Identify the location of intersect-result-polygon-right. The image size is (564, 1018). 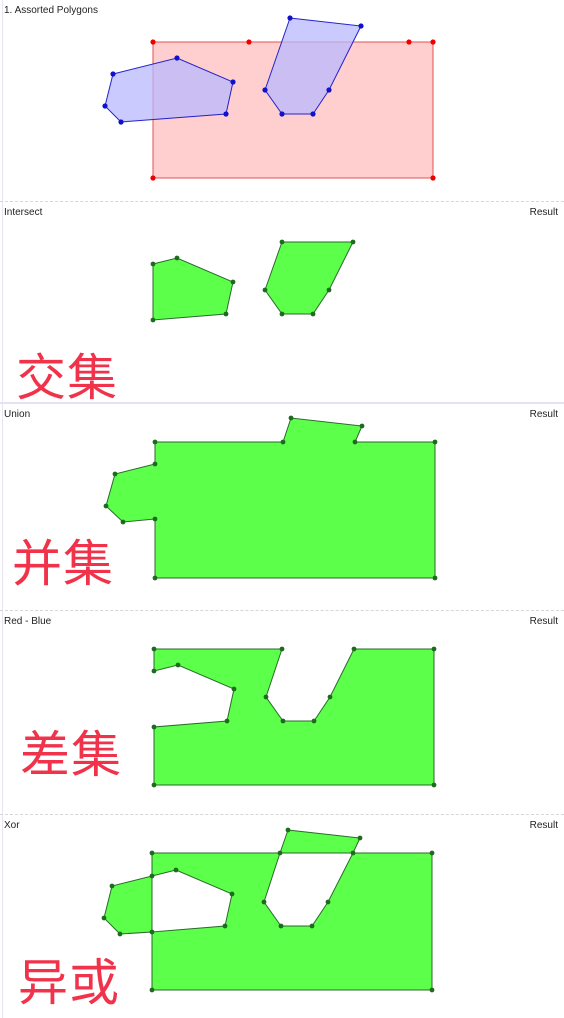
(309, 278).